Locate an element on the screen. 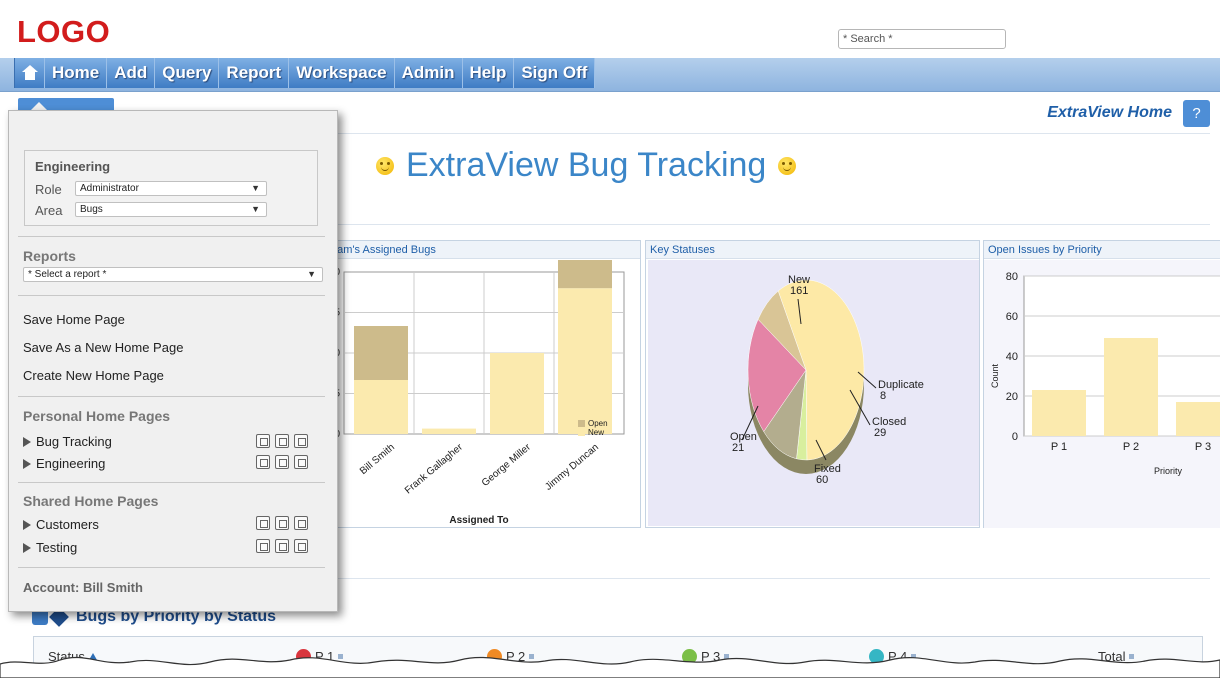  slice-value: 29 is located at coordinates (880, 433).